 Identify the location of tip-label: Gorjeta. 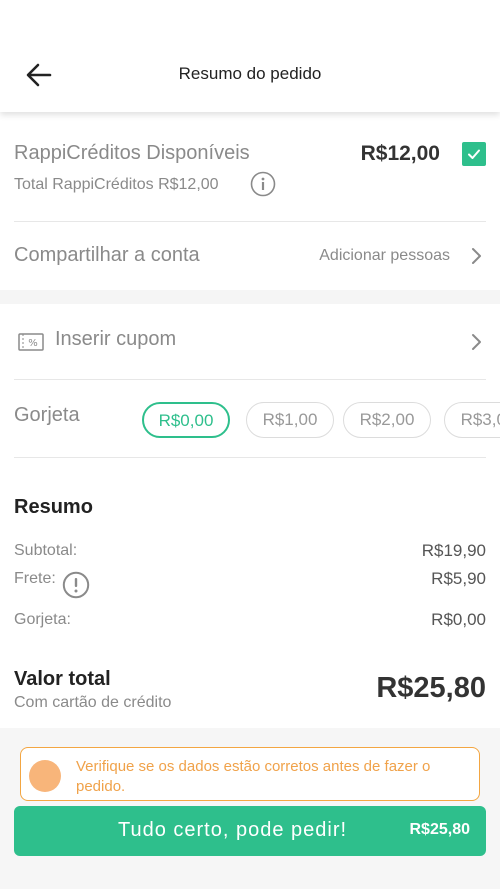
(47, 415).